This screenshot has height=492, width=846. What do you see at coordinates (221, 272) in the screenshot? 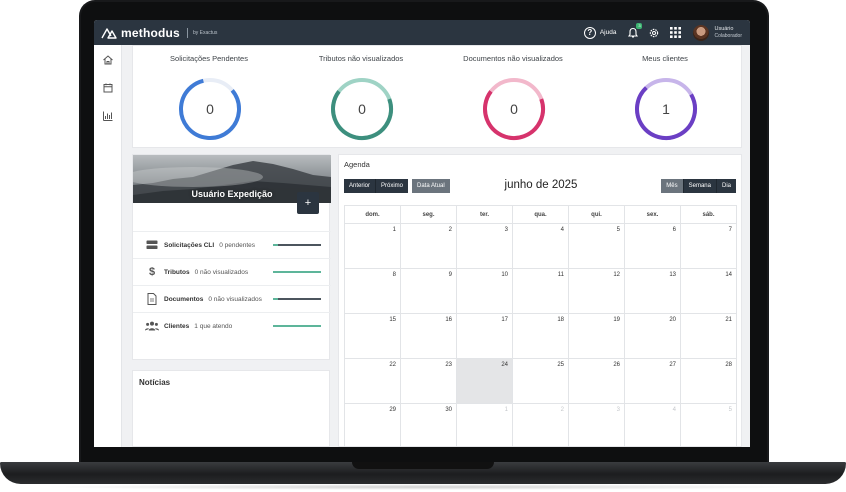
I see `summary-count: 0 não visualizados` at bounding box center [221, 272].